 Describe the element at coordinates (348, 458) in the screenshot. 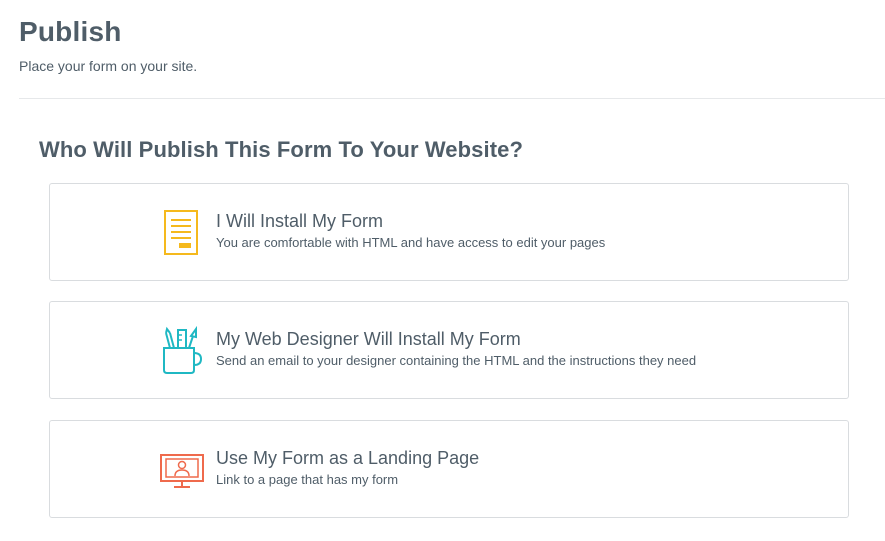

I see `option-title: Use My Form as a Landing Page` at that location.